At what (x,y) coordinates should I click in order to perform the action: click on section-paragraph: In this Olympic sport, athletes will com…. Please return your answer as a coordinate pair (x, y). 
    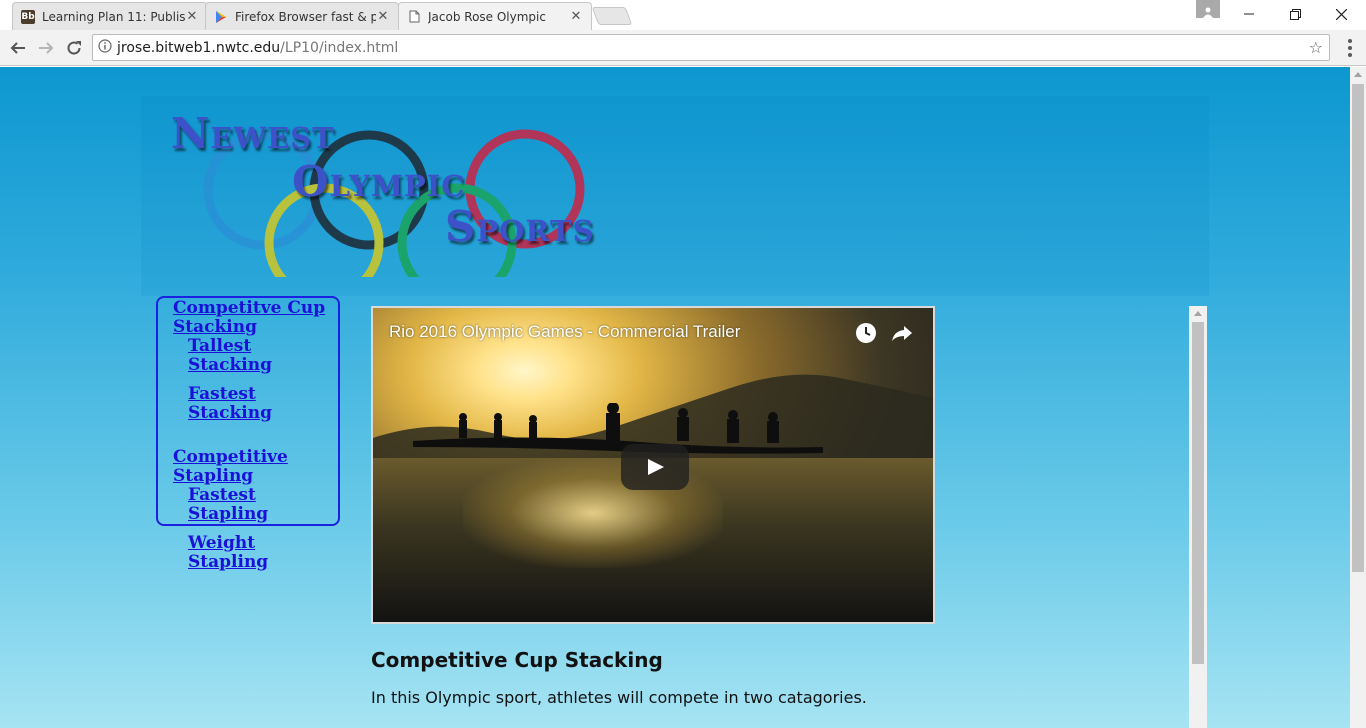
    Looking at the image, I should click on (619, 697).